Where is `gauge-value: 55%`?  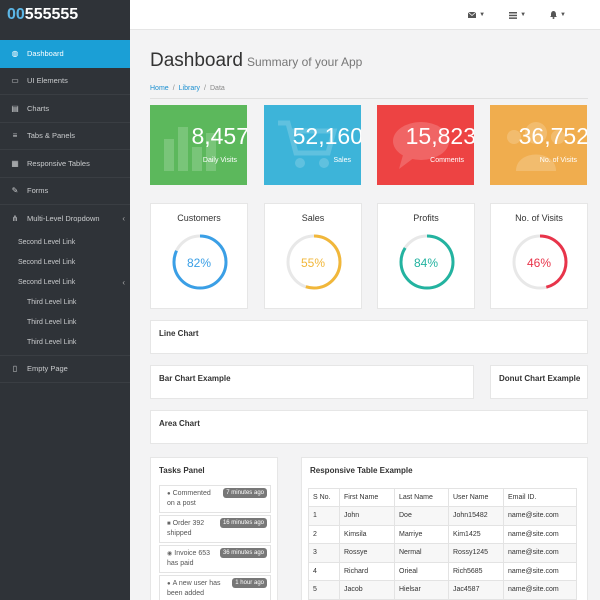 gauge-value: 55% is located at coordinates (313, 263).